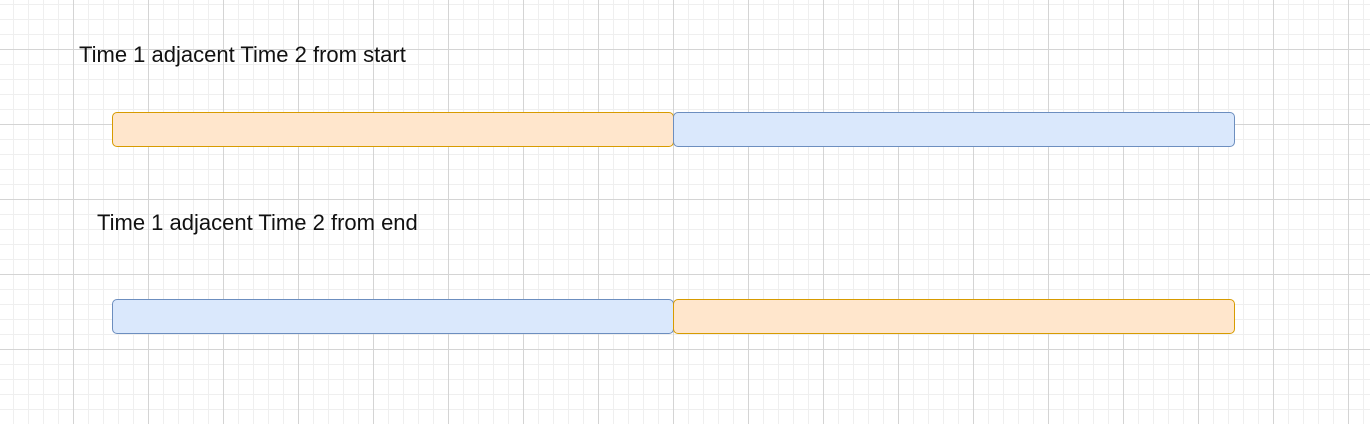 The height and width of the screenshot is (424, 1370). Describe the element at coordinates (954, 129) in the screenshot. I see `row-1-time-2-bar` at that location.